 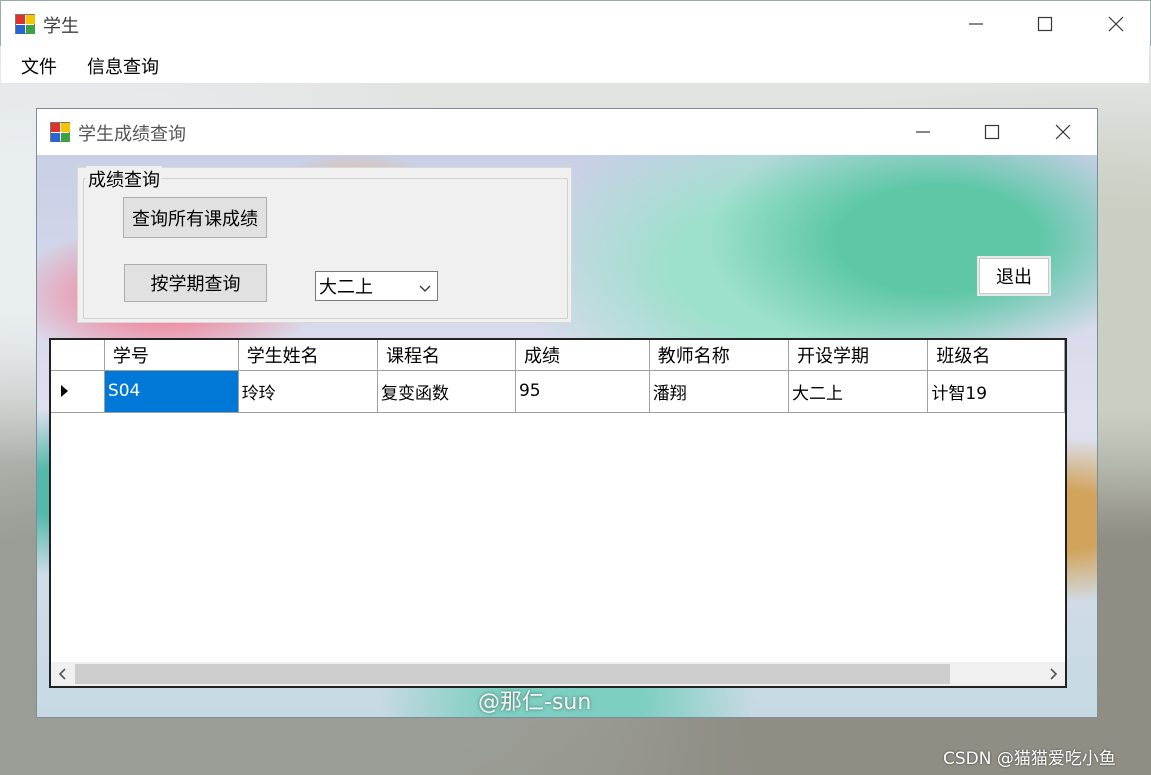 What do you see at coordinates (512, 674) in the screenshot?
I see `scrollbar-thumb` at bounding box center [512, 674].